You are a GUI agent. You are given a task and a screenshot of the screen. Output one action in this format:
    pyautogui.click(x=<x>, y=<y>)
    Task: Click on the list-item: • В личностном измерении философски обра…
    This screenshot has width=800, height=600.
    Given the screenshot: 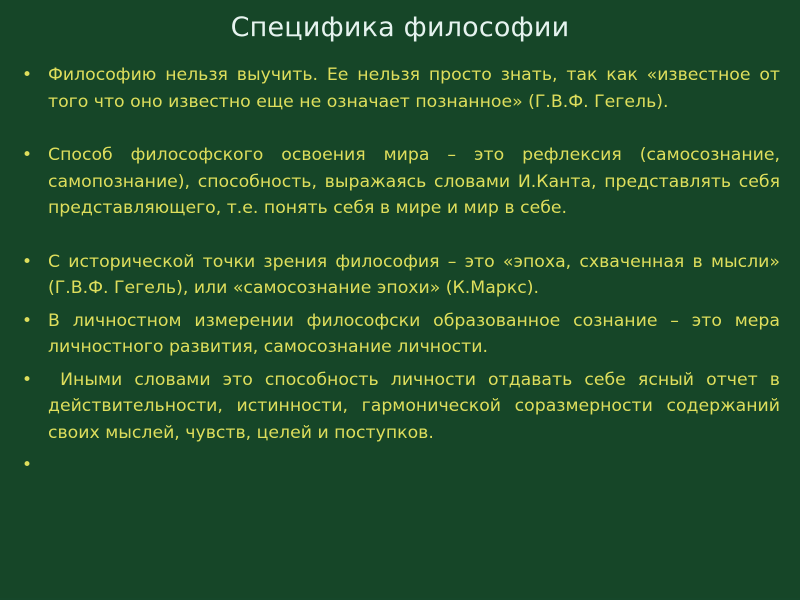 What is the action you would take?
    pyautogui.click(x=400, y=334)
    